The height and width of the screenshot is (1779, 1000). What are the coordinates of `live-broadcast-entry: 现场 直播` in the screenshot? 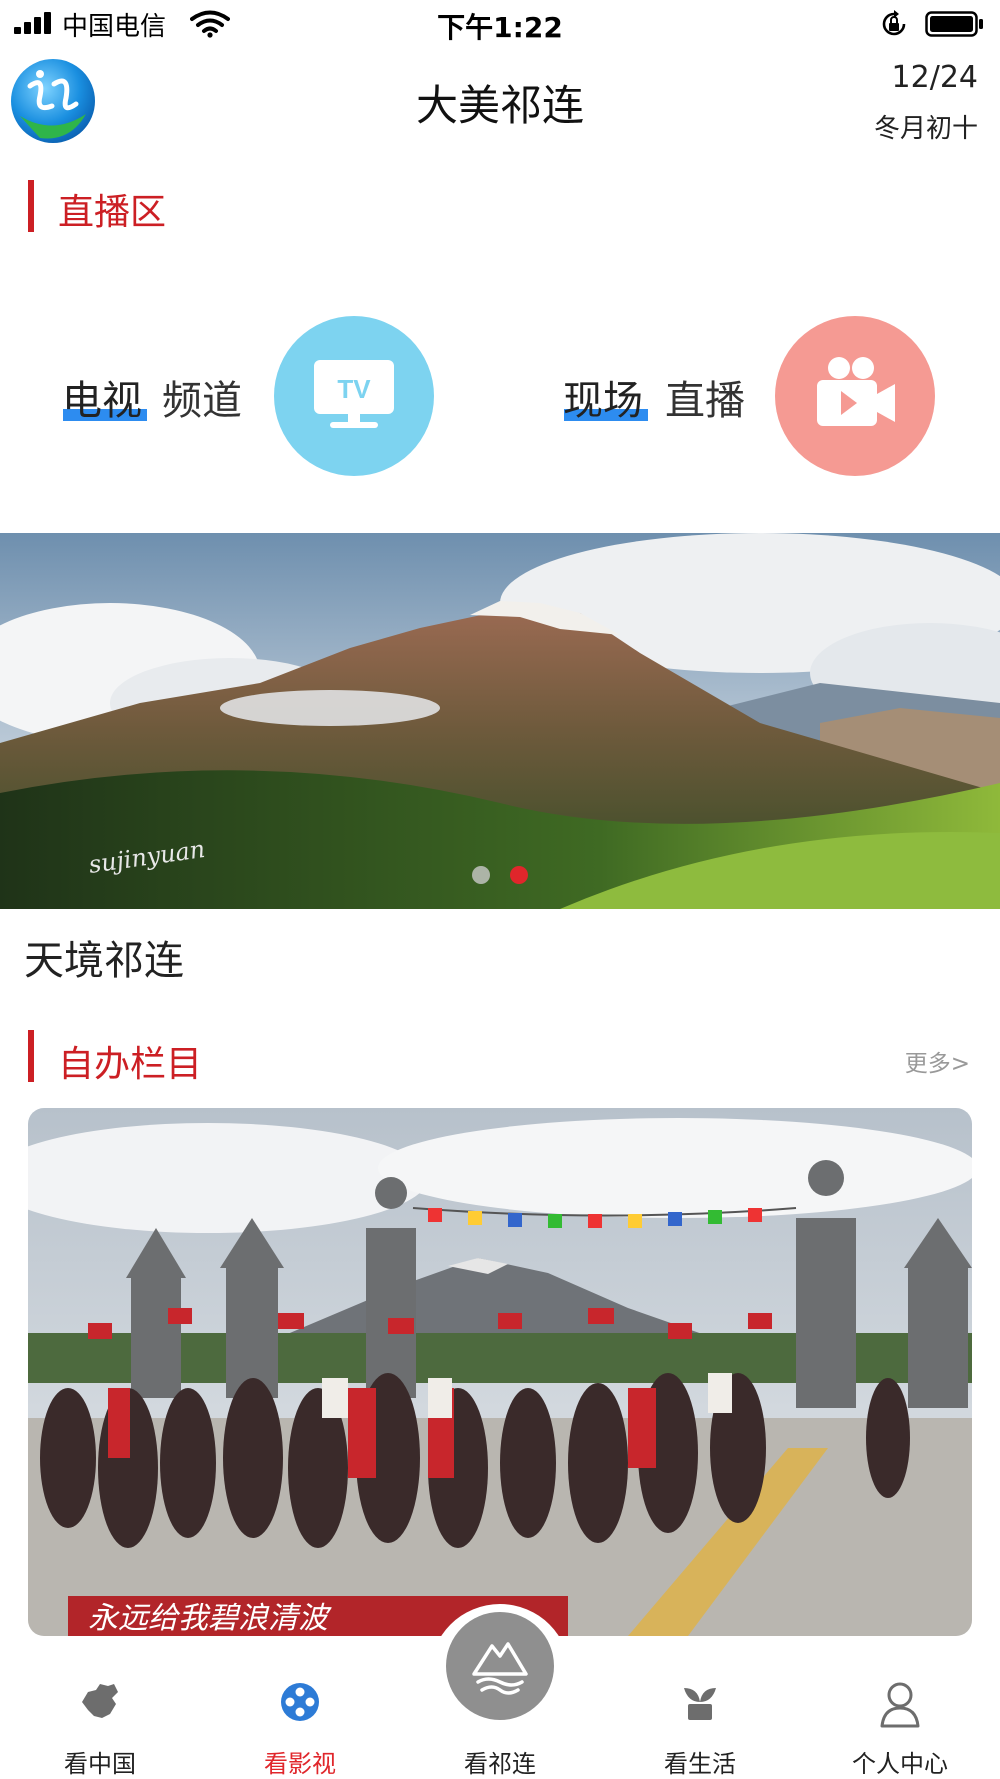 It's located at (753, 396).